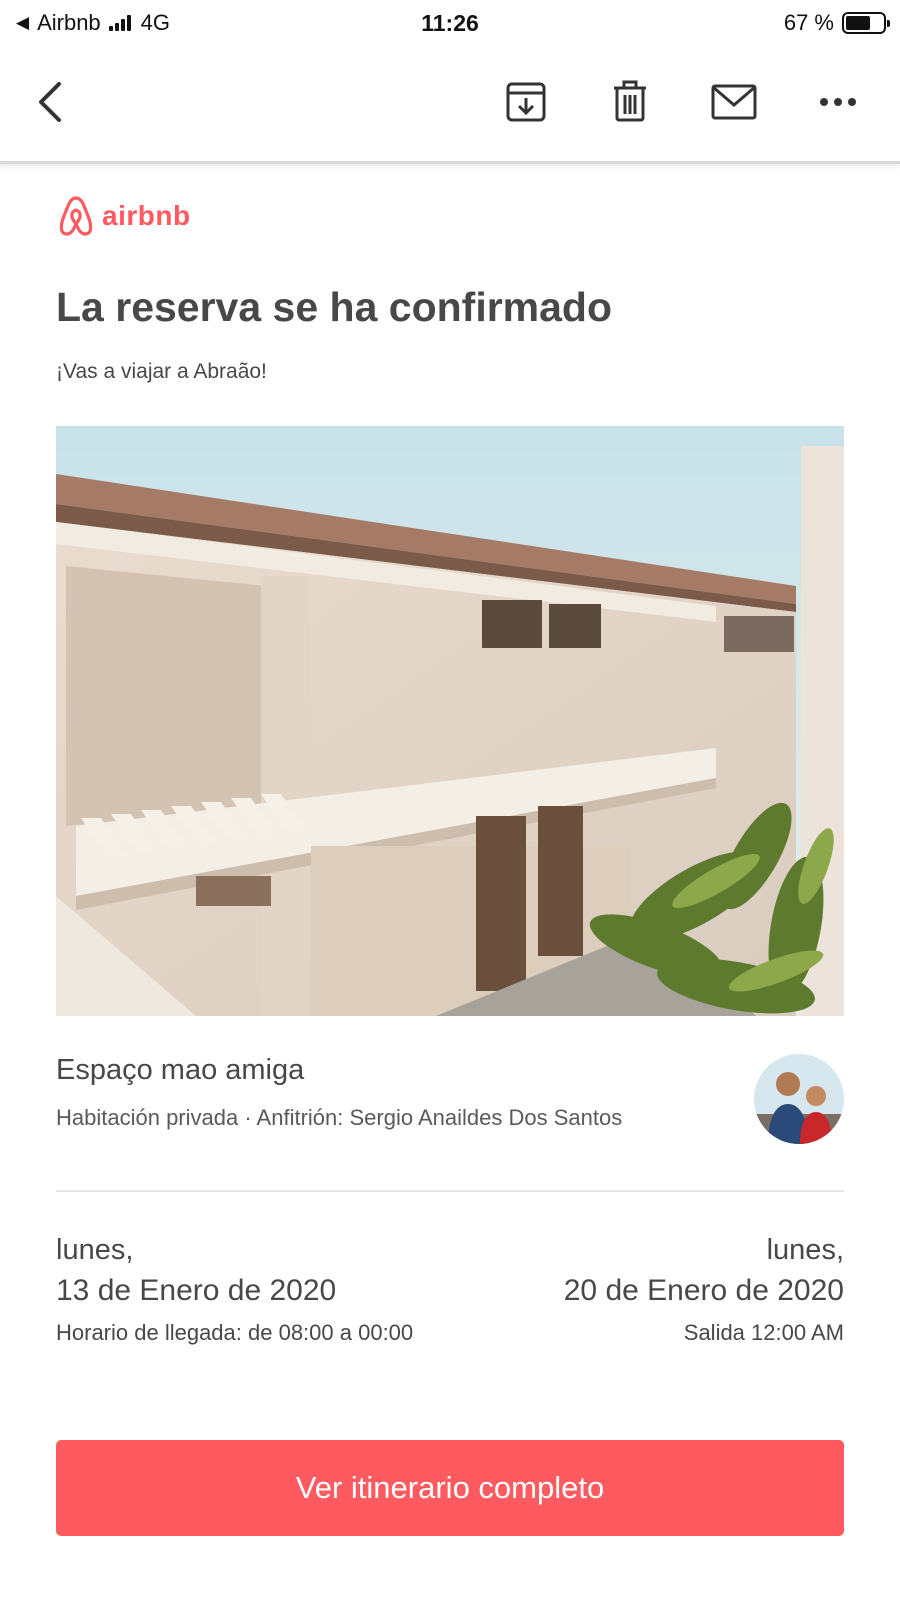 This screenshot has width=900, height=1600. I want to click on divider, so click(450, 1191).